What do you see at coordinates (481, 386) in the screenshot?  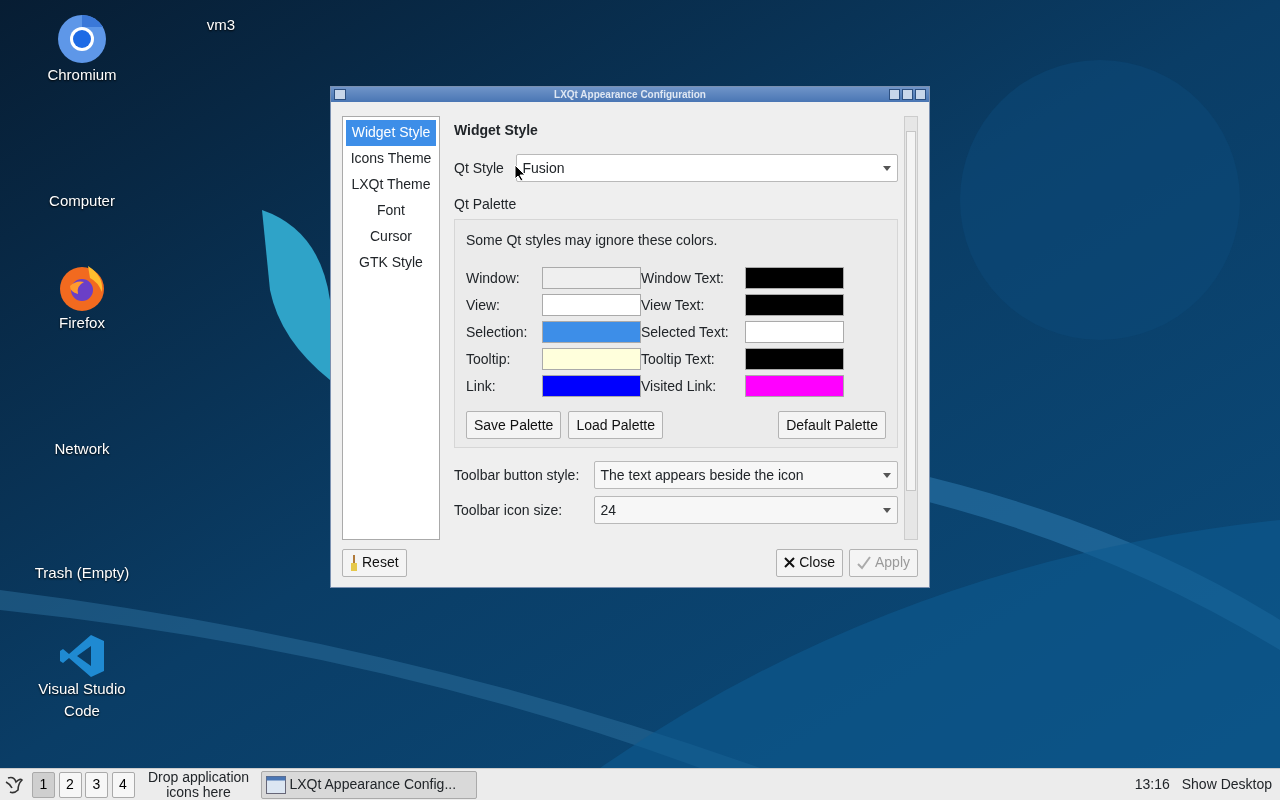 I see `color-label: Link:` at bounding box center [481, 386].